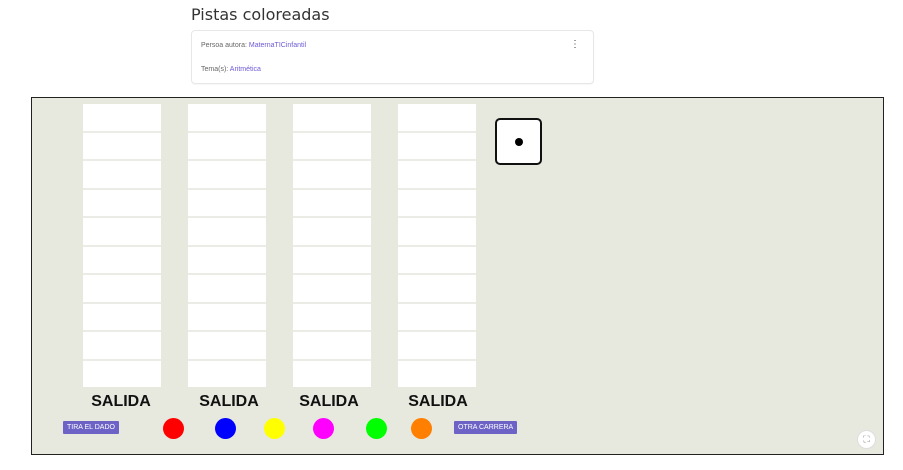 The image size is (903, 470). What do you see at coordinates (575, 45) in the screenshot?
I see `kebab-icon: ⋮` at bounding box center [575, 45].